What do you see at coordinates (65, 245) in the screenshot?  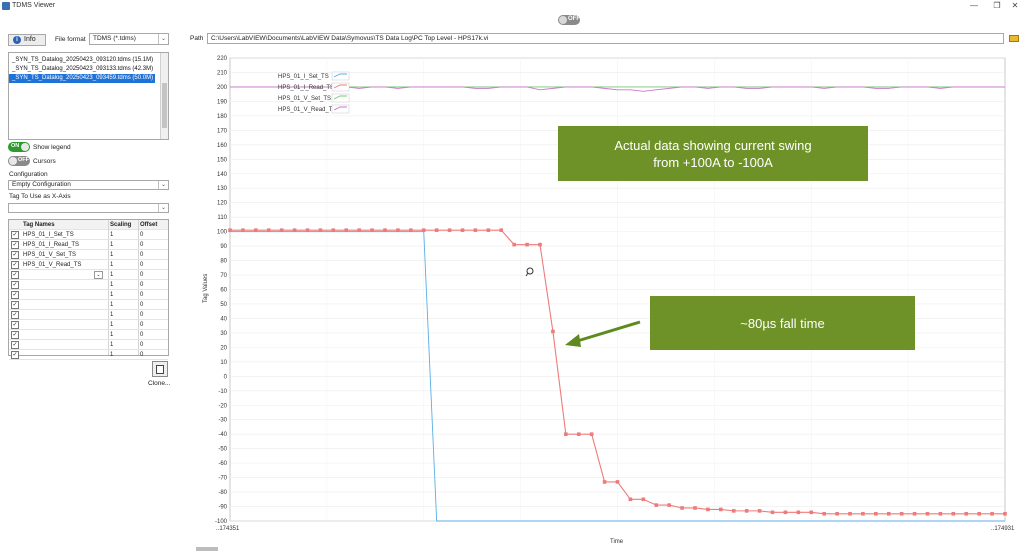 I see `tag-name-cell: HPS_01_I_Read_TS` at bounding box center [65, 245].